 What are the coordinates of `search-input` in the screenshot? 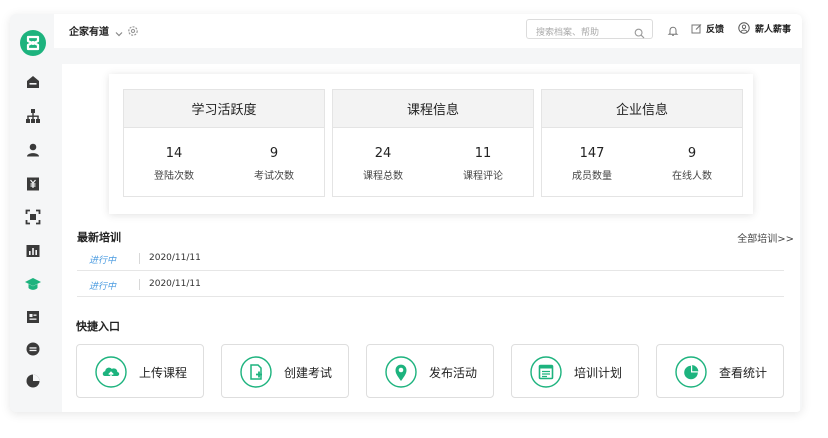 It's located at (577, 33).